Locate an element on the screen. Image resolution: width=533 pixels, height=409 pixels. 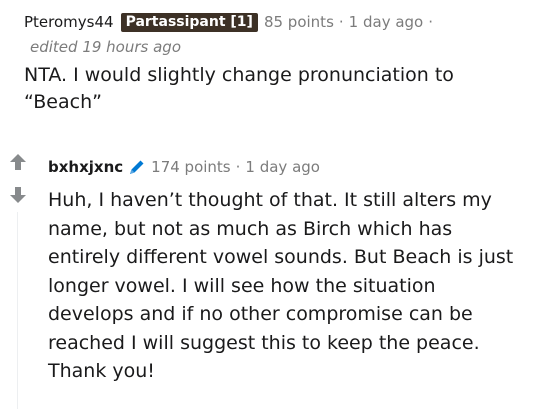
reply-username-link: bxhxjxnc is located at coordinates (85, 167).